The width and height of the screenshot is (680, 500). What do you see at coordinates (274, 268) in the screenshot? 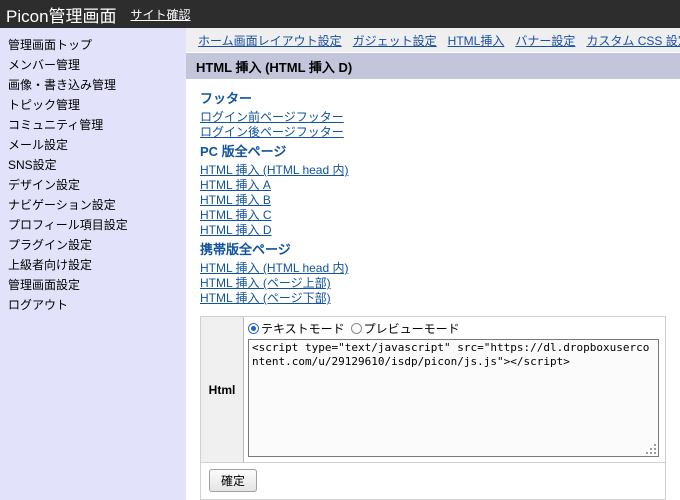
I see `link-mobile-html-head: HTML 挿入 (HTML head 内)` at bounding box center [274, 268].